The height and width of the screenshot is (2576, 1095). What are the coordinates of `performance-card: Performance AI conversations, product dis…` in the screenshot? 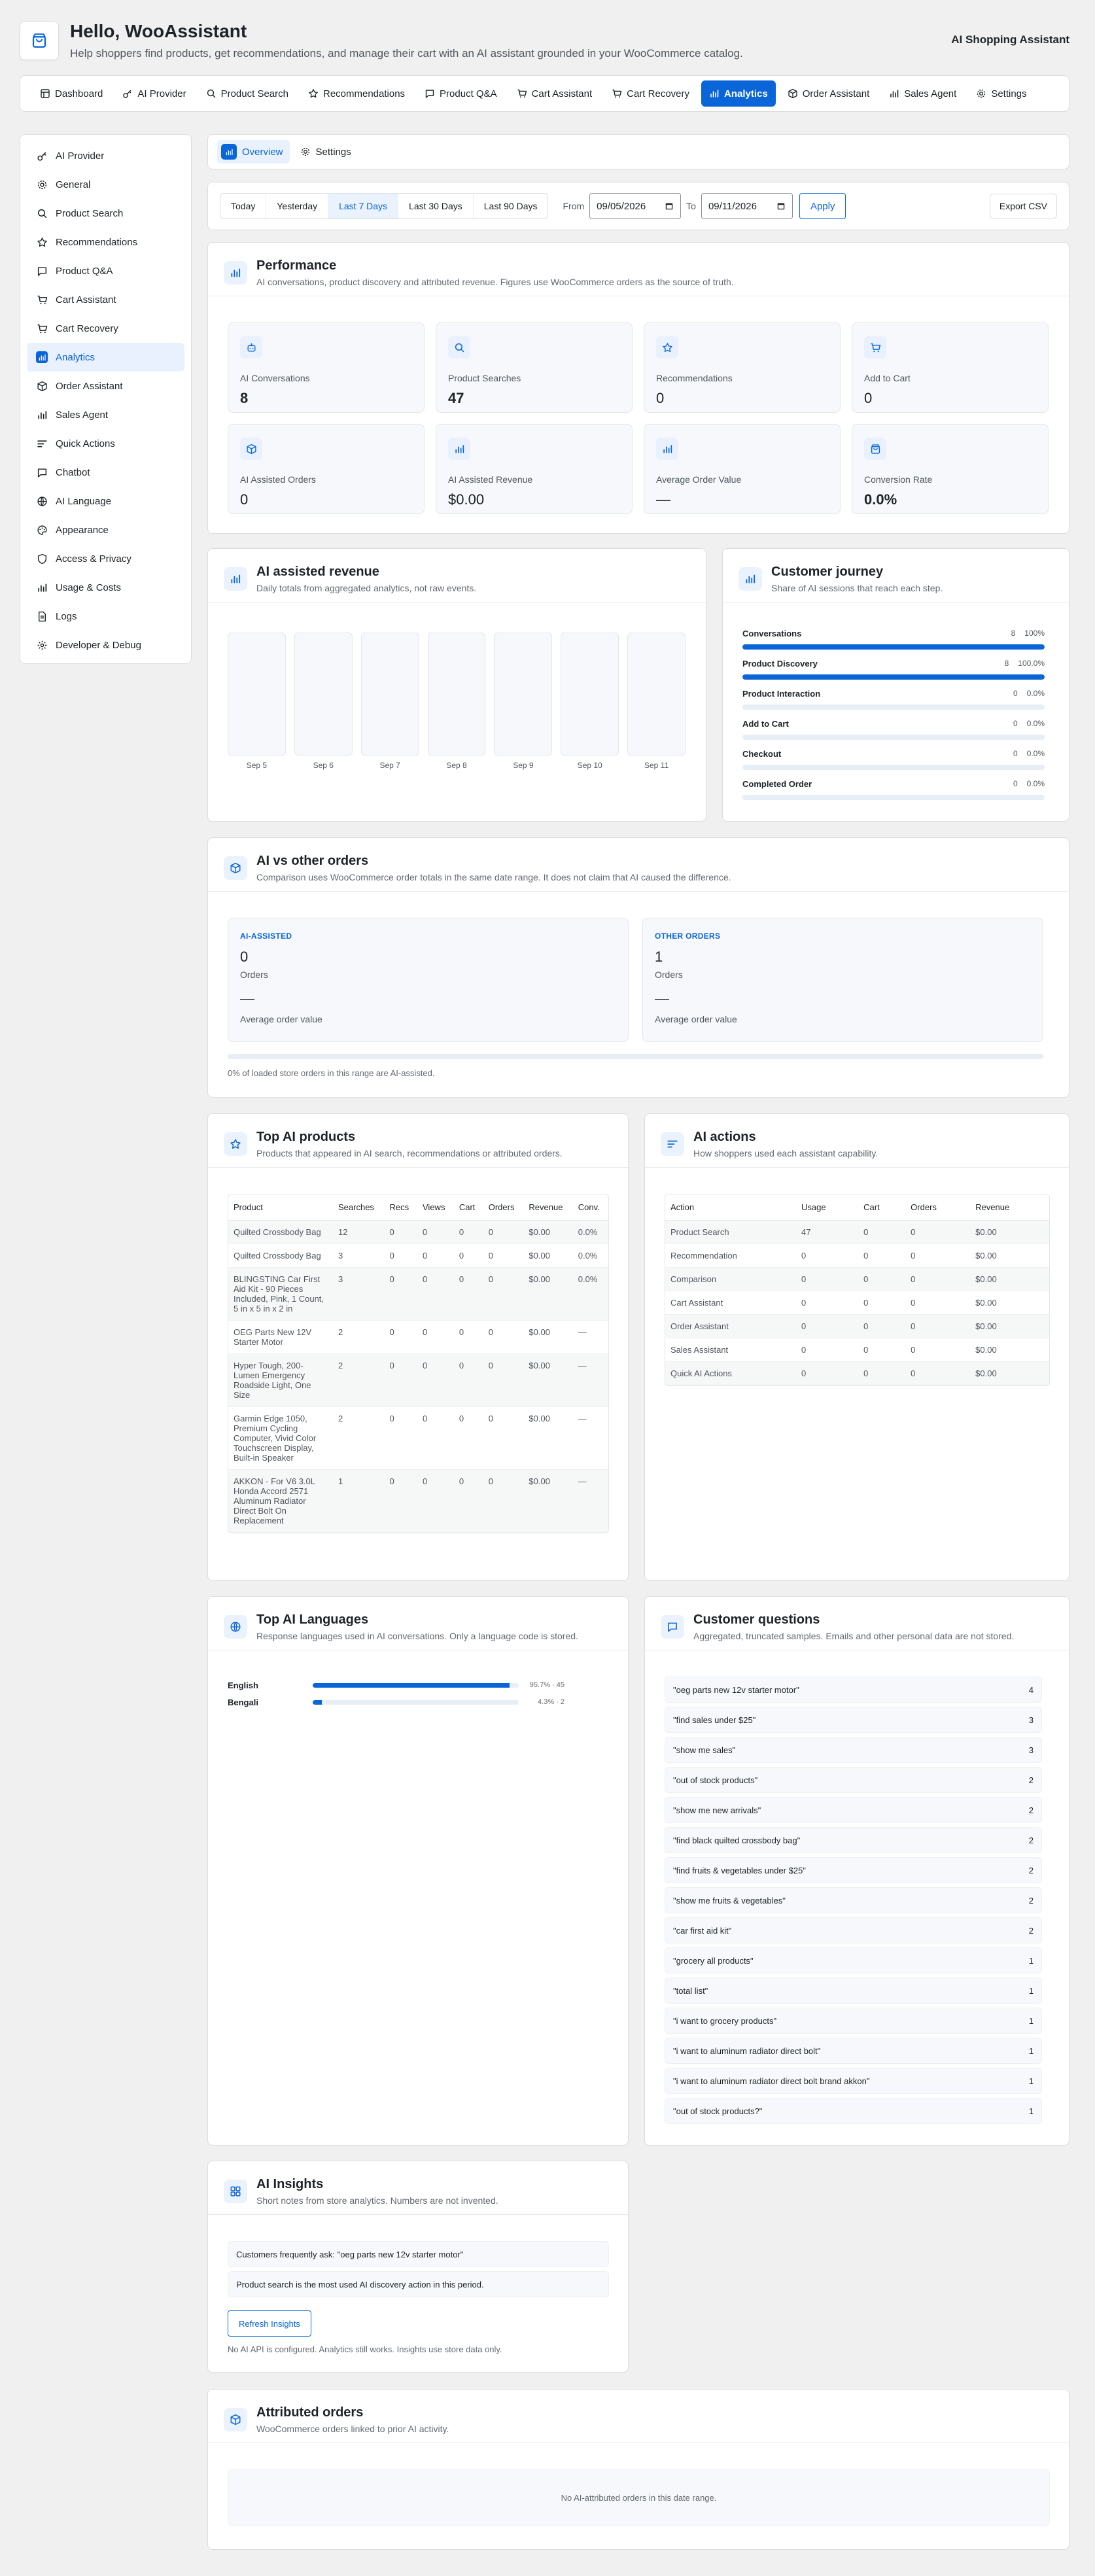 It's located at (638, 388).